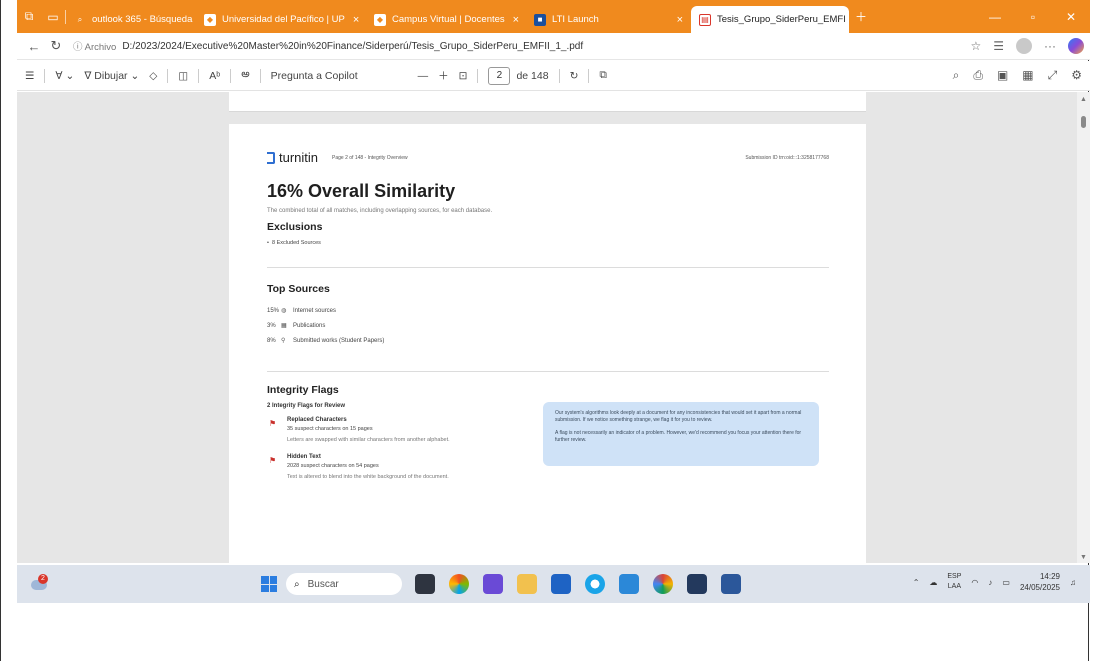 The width and height of the screenshot is (1102, 661). I want to click on page-view-icon: ◫, so click(183, 76).